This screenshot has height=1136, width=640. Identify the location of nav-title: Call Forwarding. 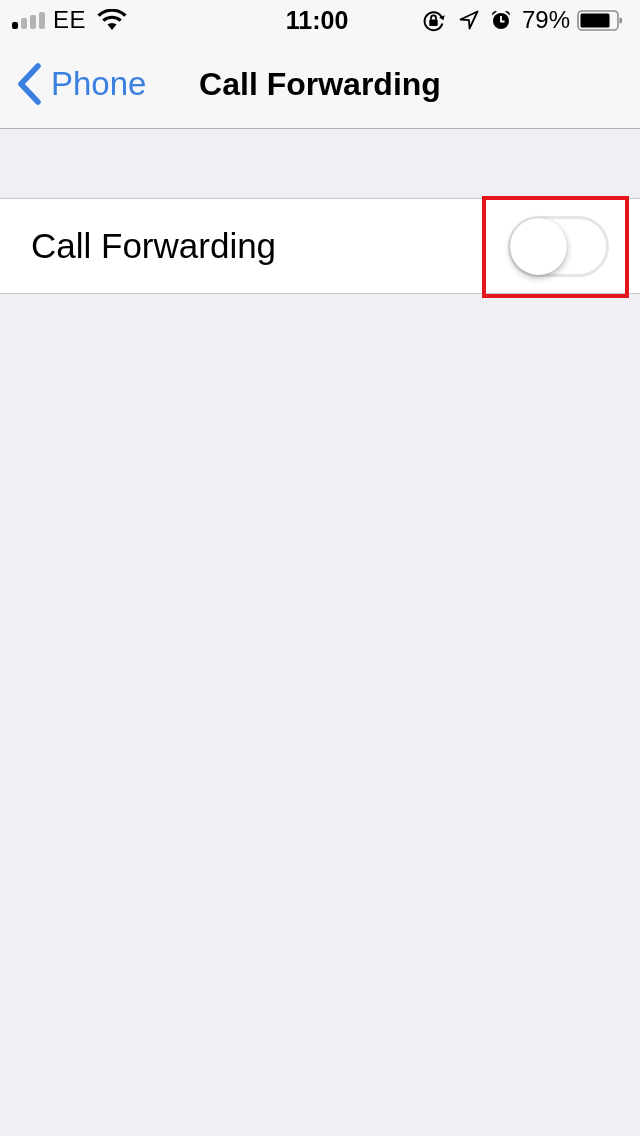
(320, 84).